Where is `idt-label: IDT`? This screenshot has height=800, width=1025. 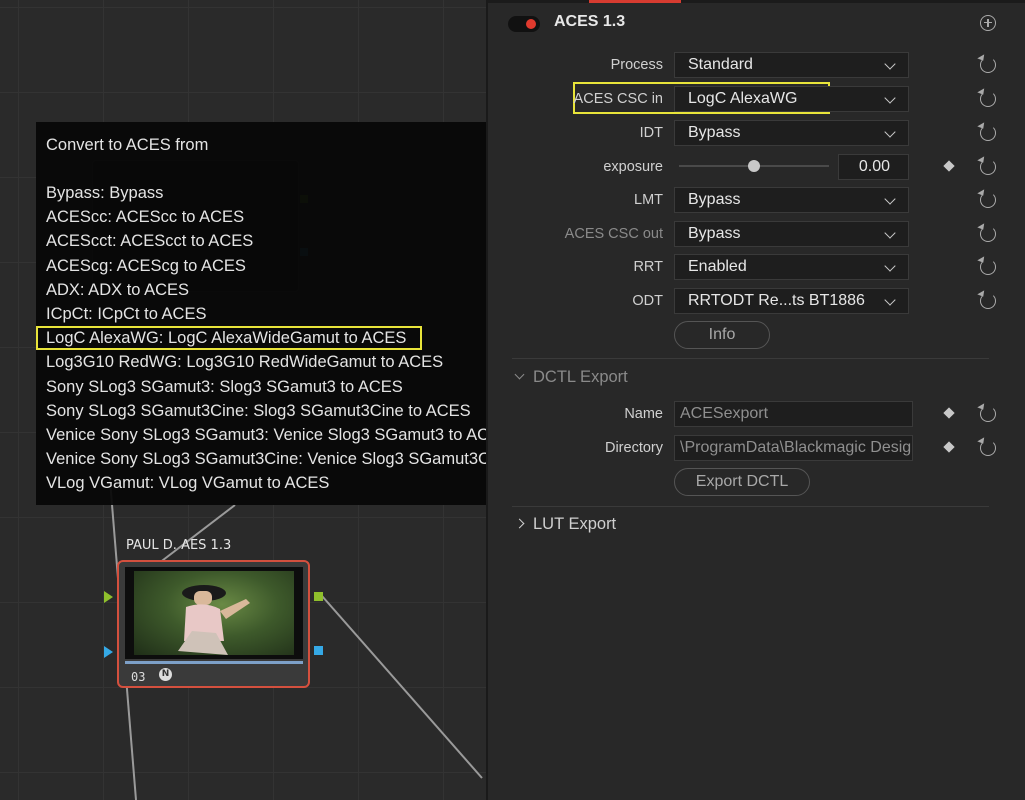 idt-label: IDT is located at coordinates (651, 133).